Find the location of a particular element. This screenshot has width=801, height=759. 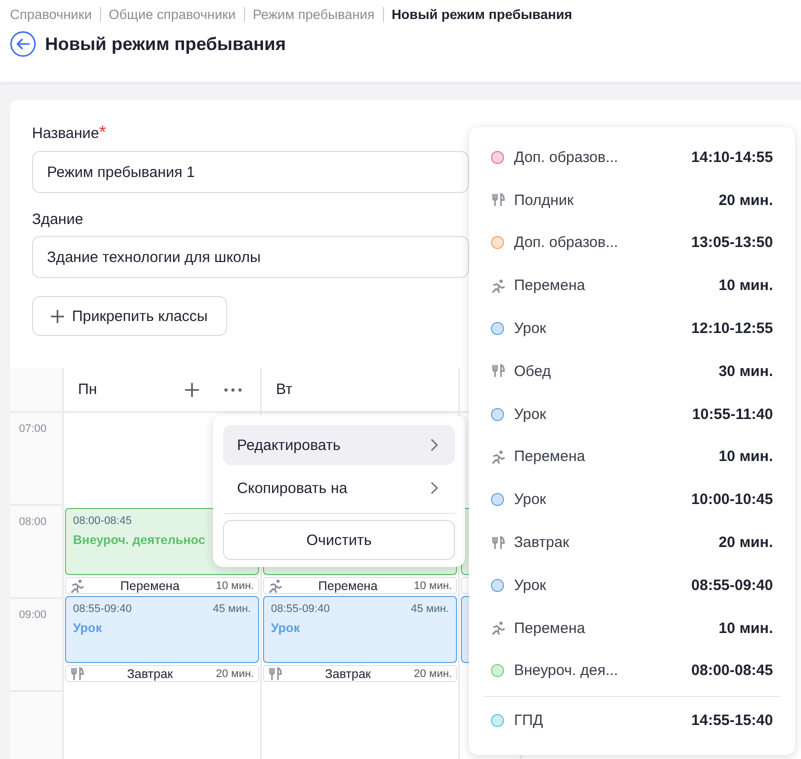

plus-icon is located at coordinates (57, 316).